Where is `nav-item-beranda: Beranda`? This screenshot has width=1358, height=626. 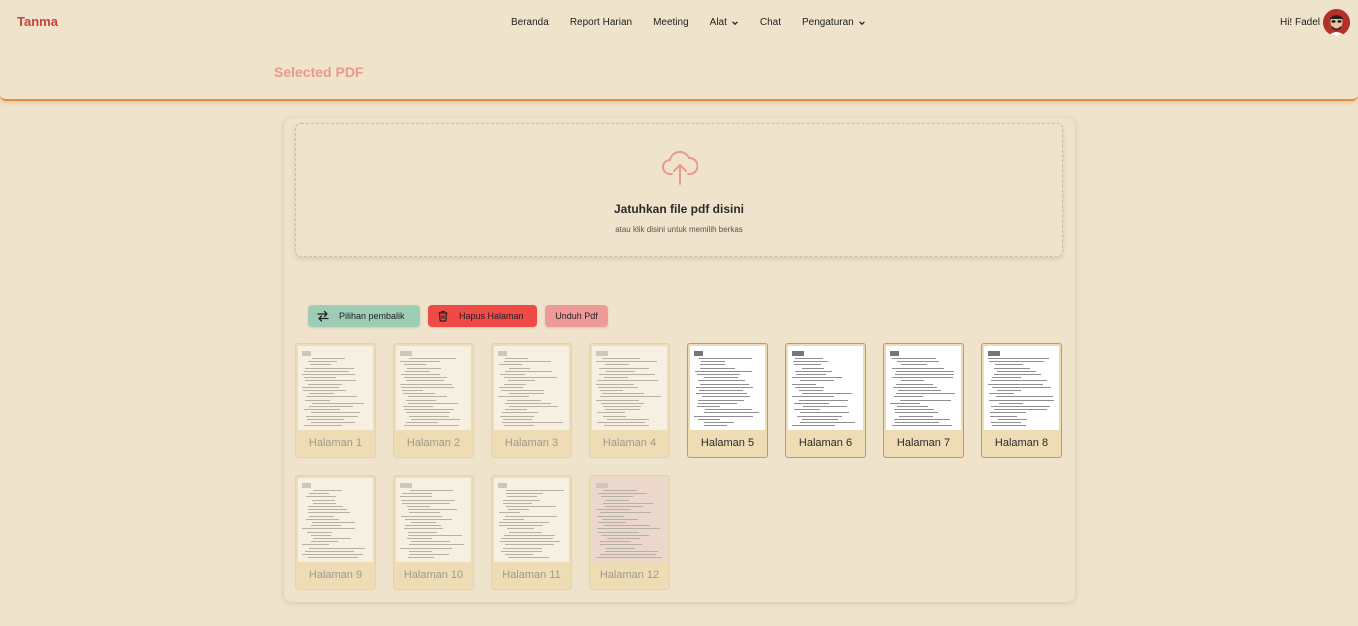
nav-item-beranda: Beranda is located at coordinates (530, 22).